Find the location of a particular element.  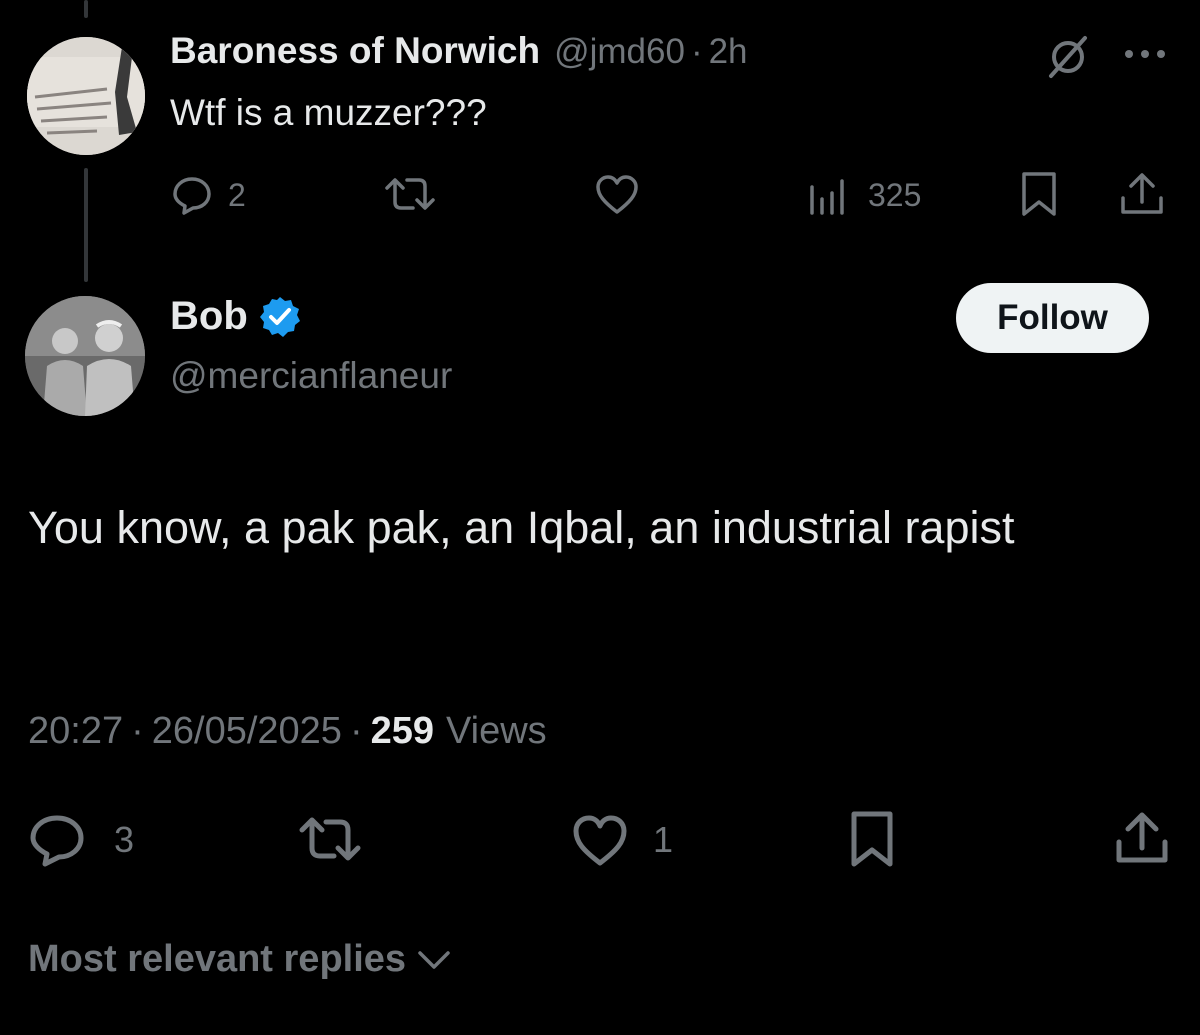

parent-bookmark-button is located at coordinates (1039, 195).